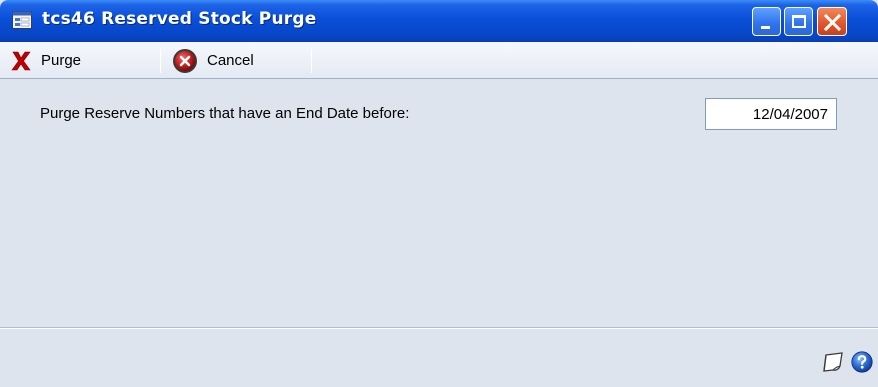 The height and width of the screenshot is (387, 878). Describe the element at coordinates (439, 358) in the screenshot. I see `status-bar` at that location.